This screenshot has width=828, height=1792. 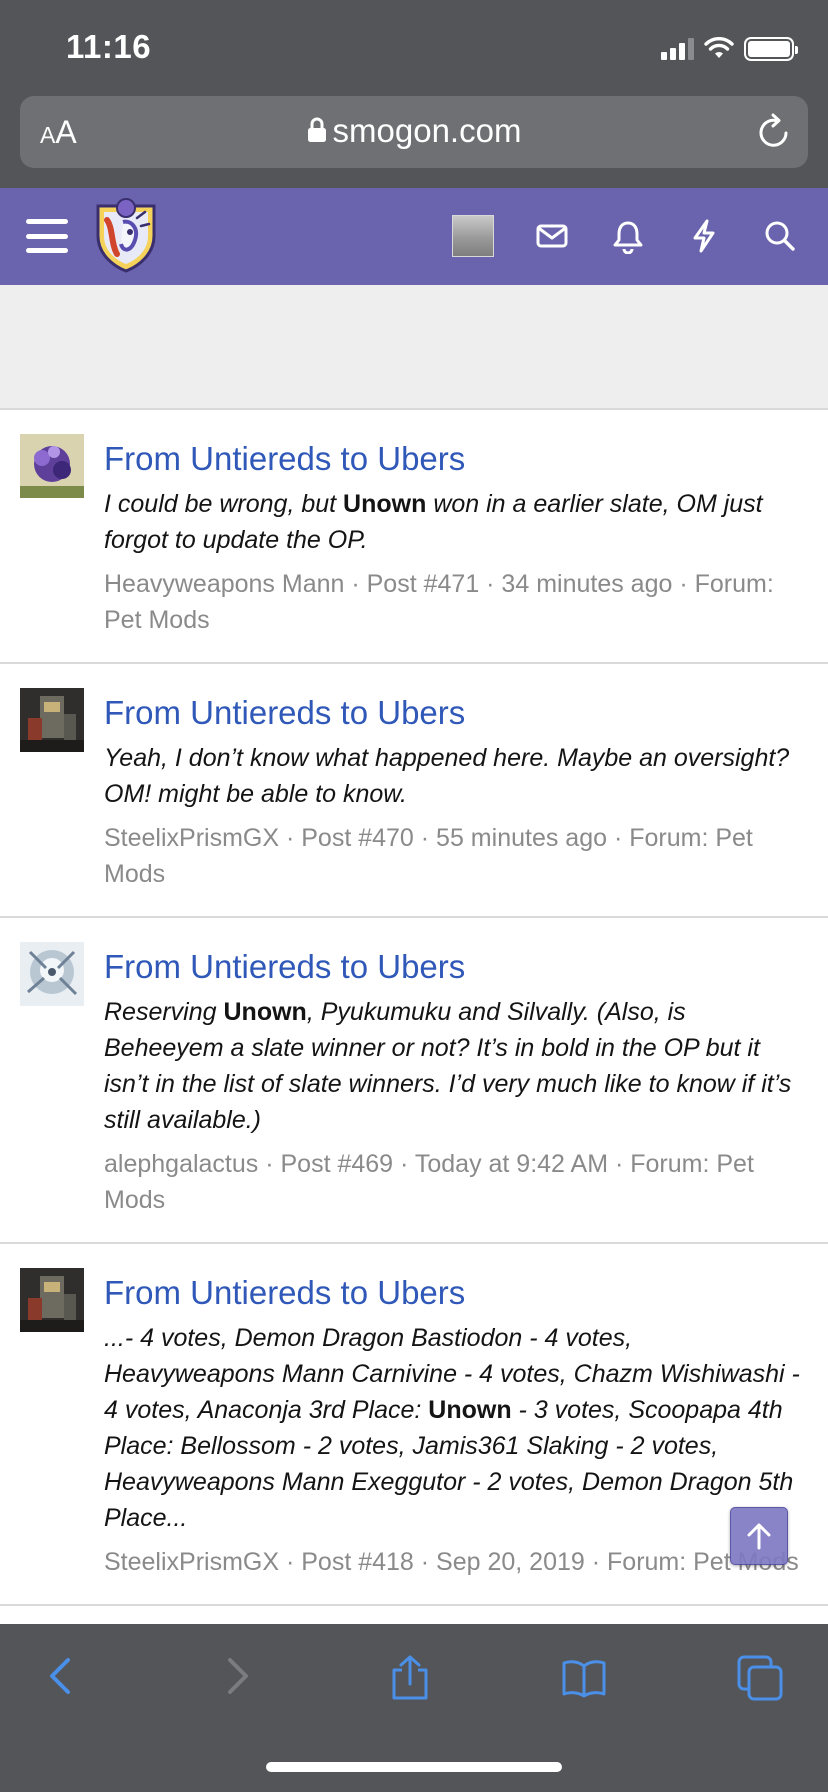 I want to click on share-icon, so click(x=410, y=1678).